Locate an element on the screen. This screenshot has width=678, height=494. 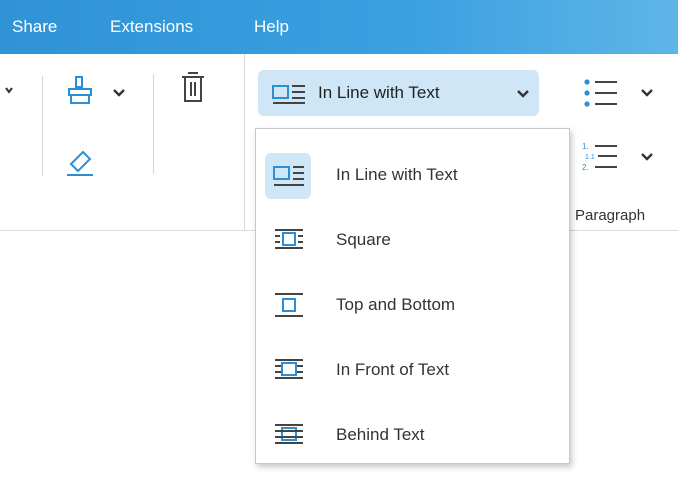
svg-text: 1.1 is located at coordinates (590, 157).